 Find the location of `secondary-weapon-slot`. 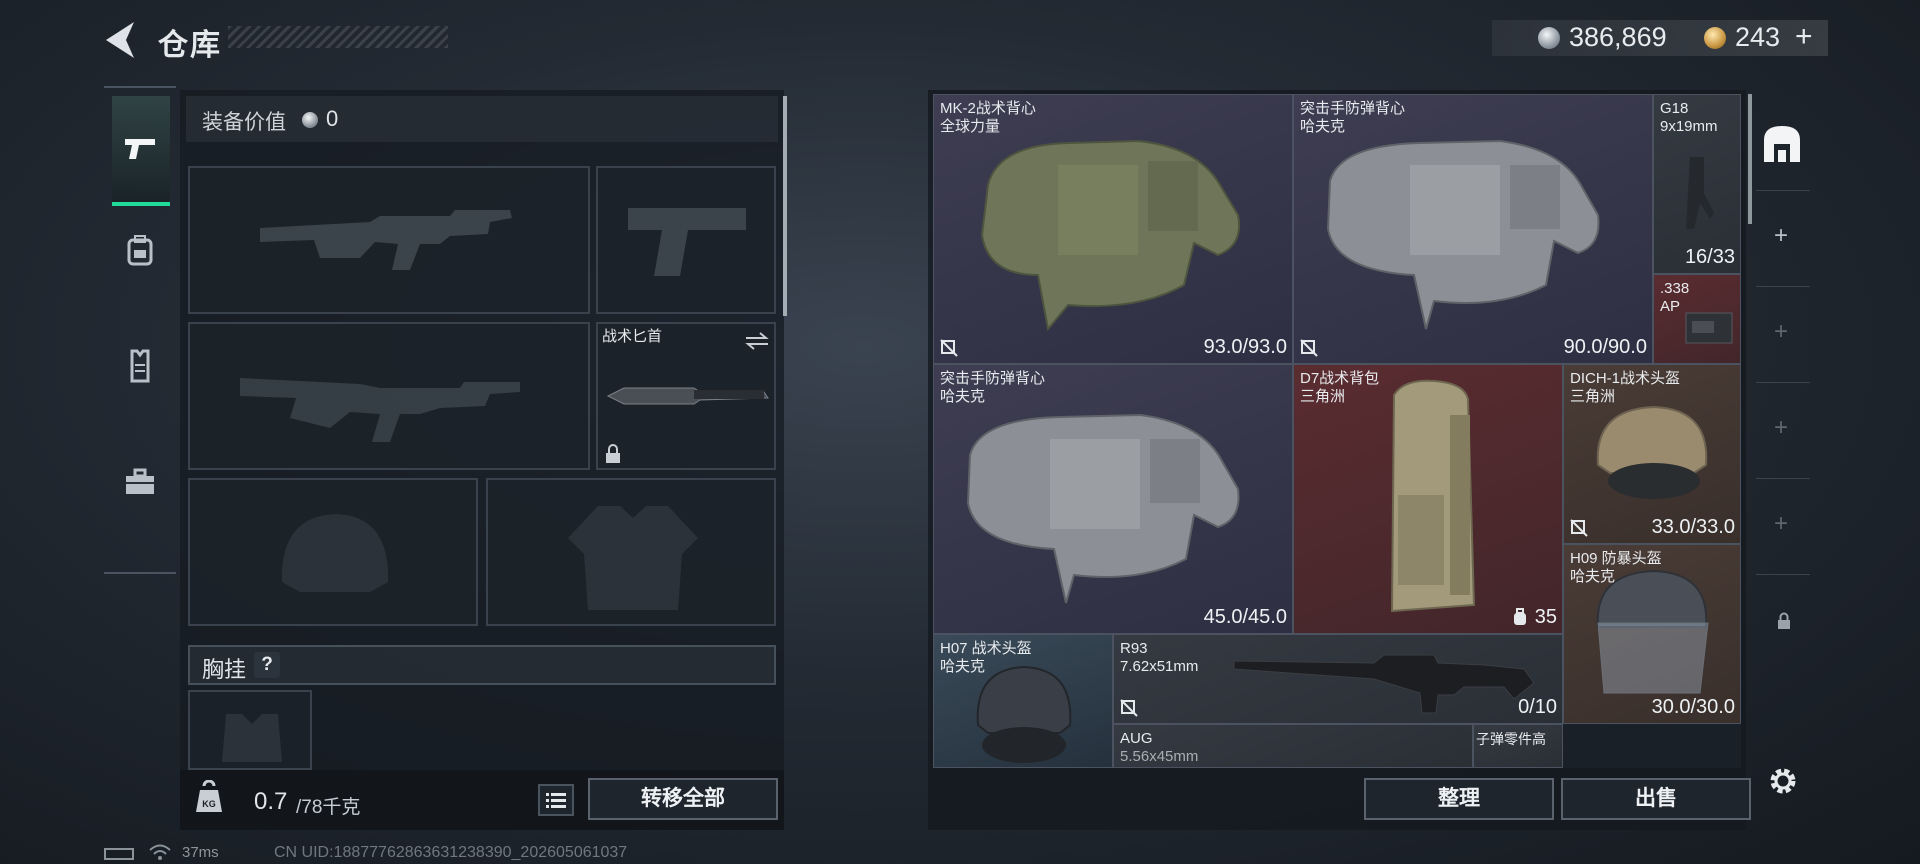

secondary-weapon-slot is located at coordinates (389, 396).